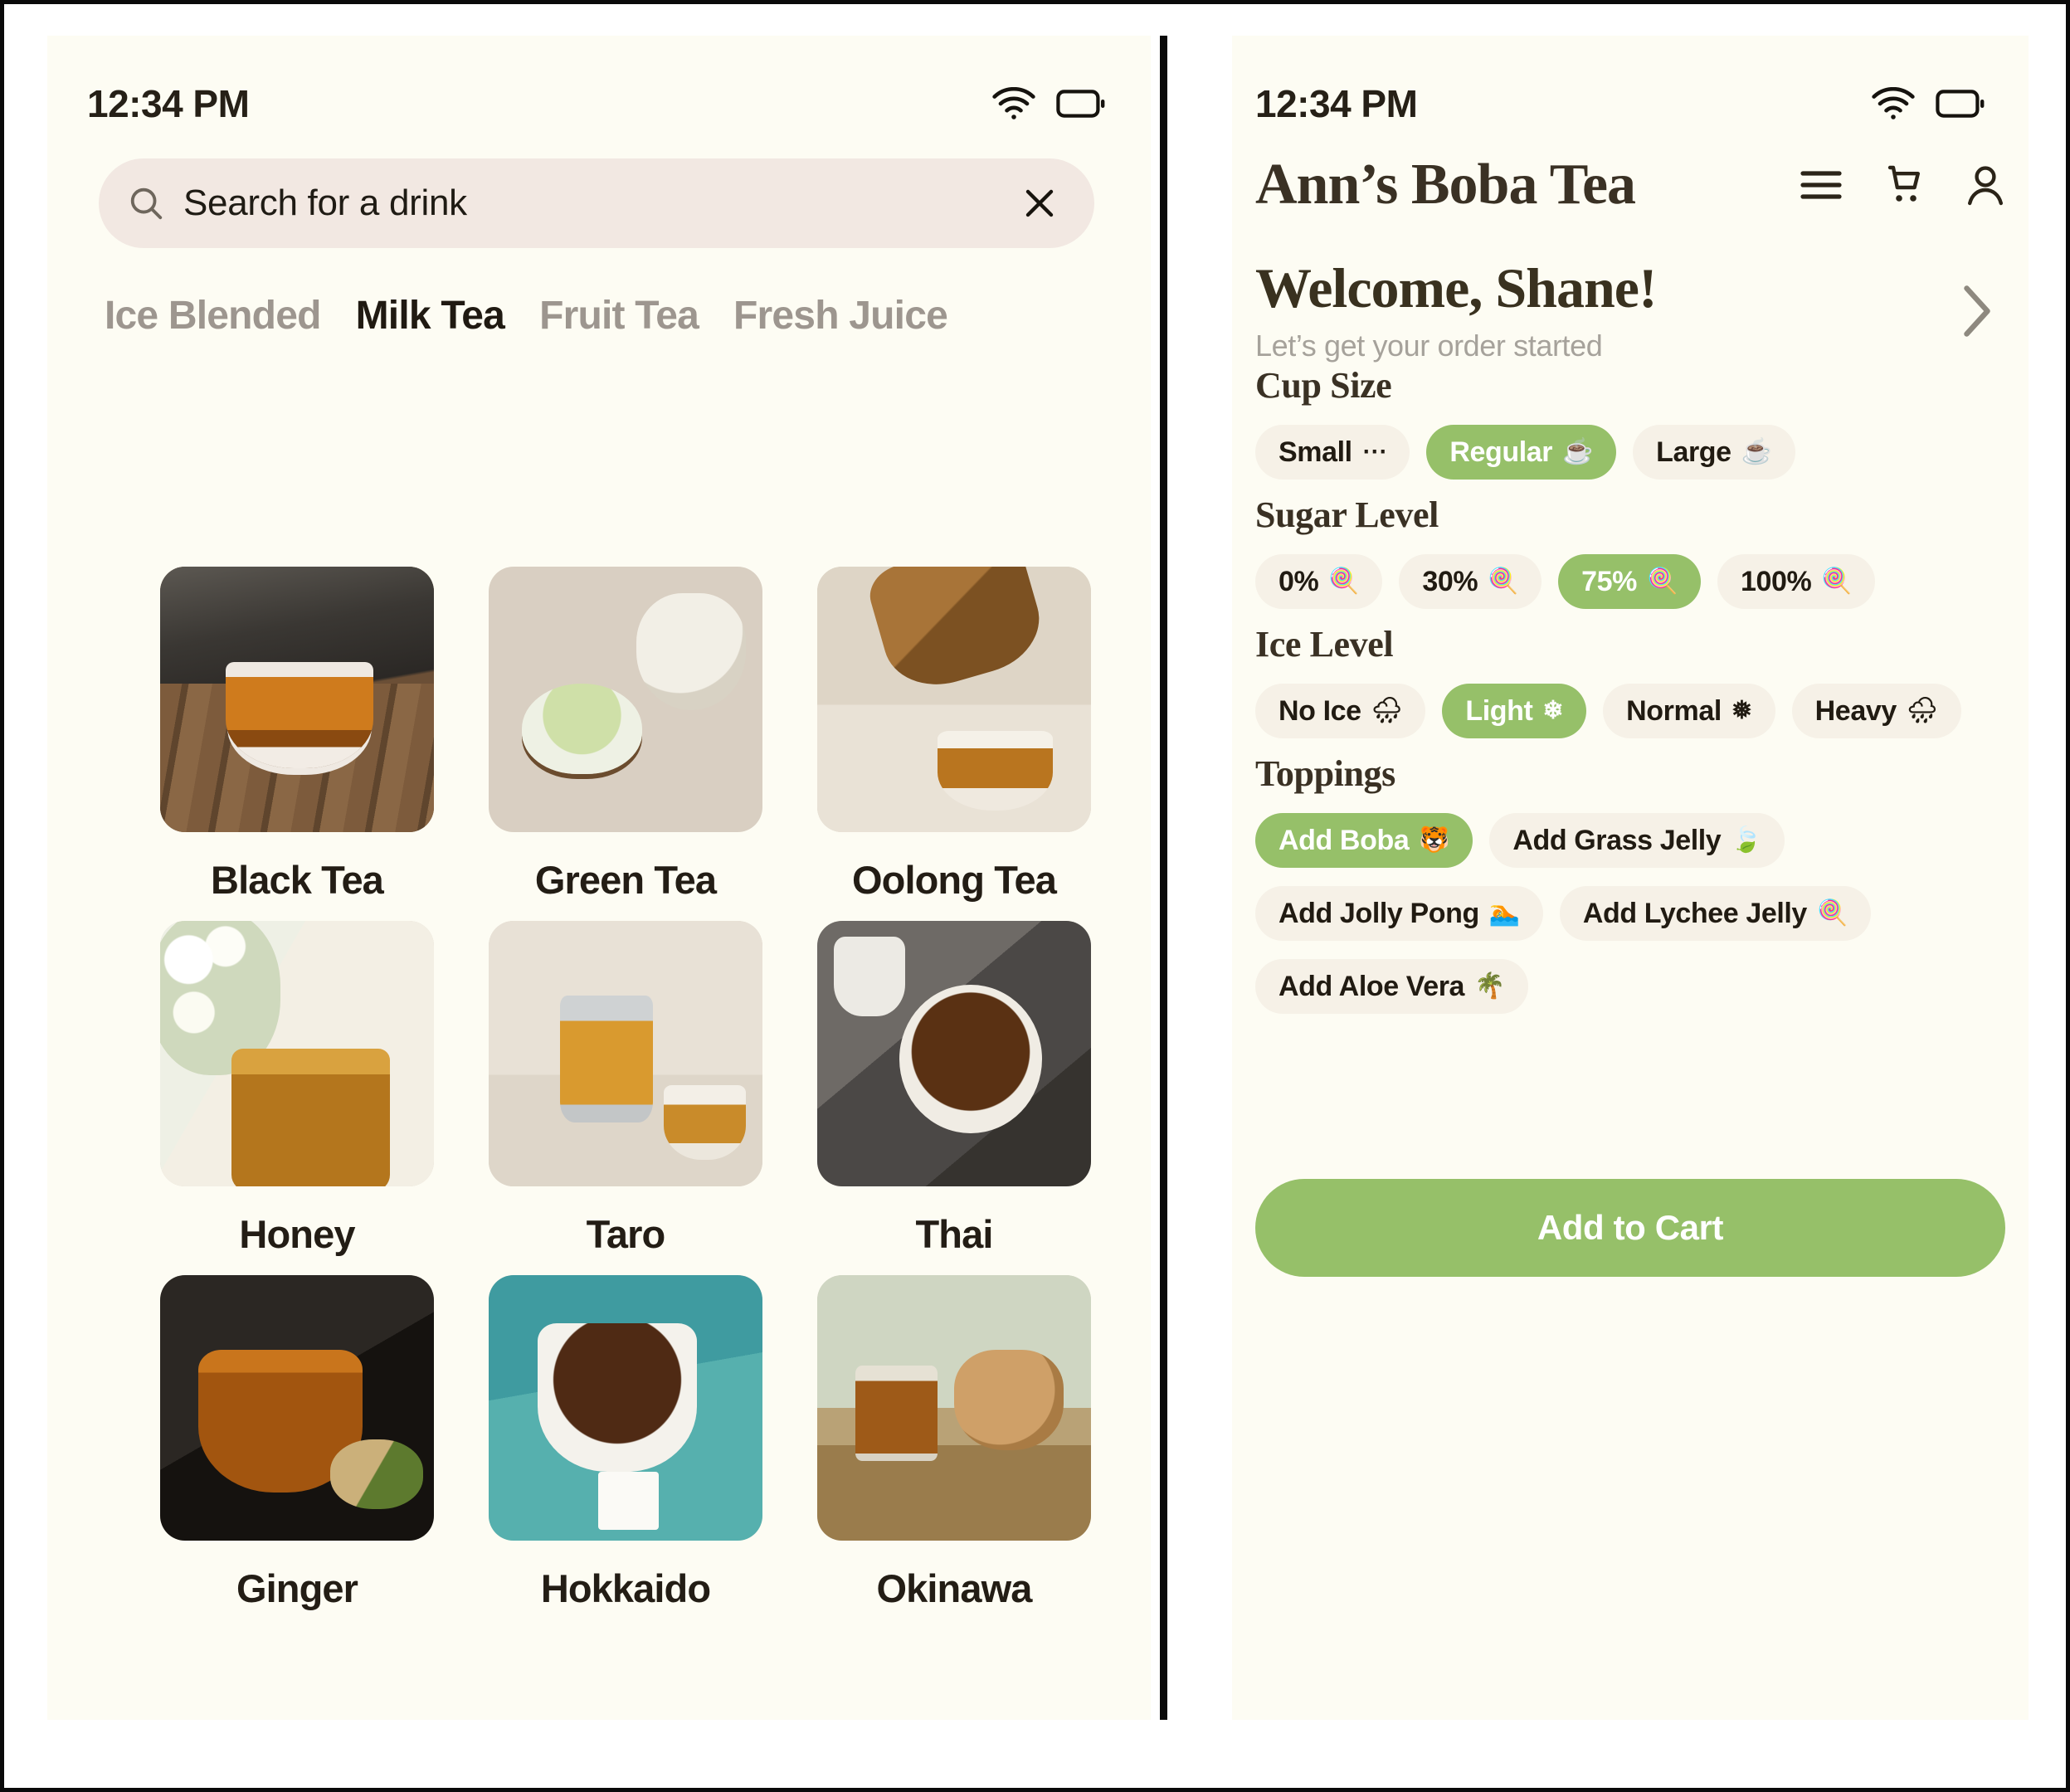 The height and width of the screenshot is (1792, 2070). What do you see at coordinates (1715, 913) in the screenshot?
I see `chip-topping-lychee-jelly: Add Lychee Jelly 🍭` at bounding box center [1715, 913].